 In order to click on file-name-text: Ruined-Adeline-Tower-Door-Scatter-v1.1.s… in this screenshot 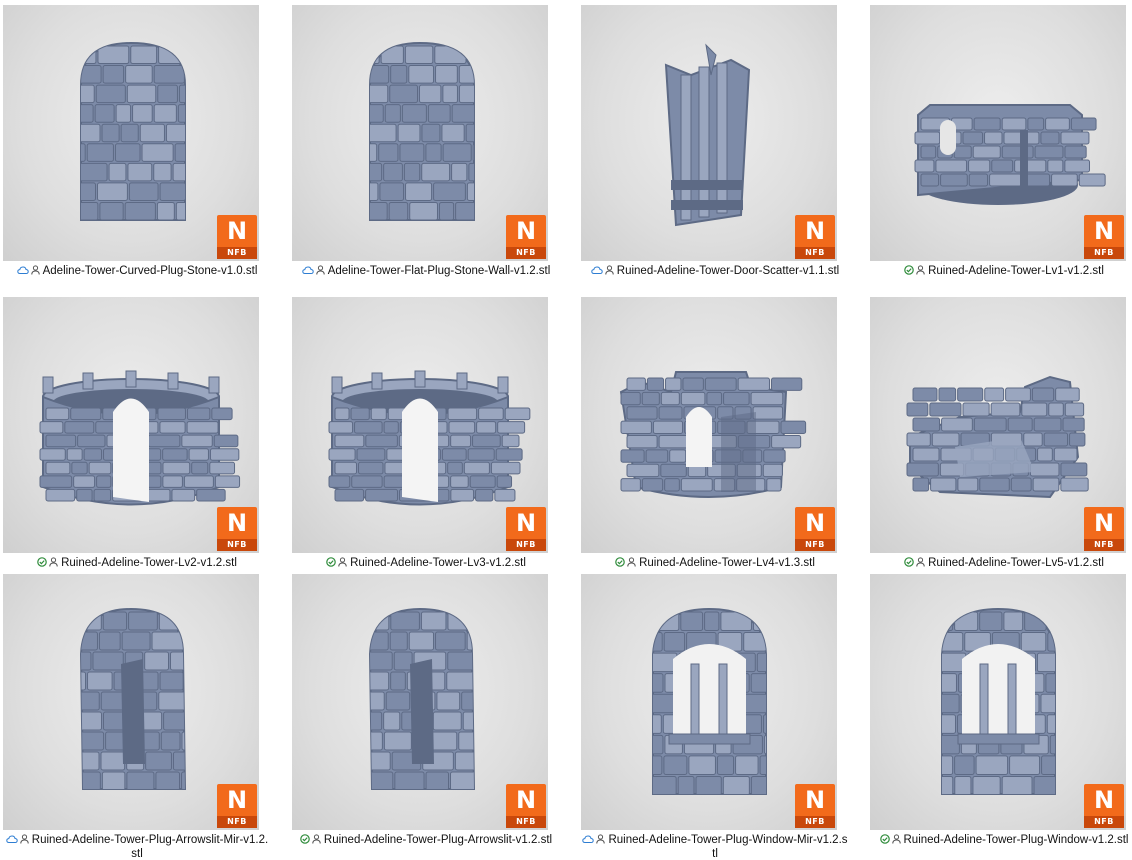, I will do `click(728, 271)`.